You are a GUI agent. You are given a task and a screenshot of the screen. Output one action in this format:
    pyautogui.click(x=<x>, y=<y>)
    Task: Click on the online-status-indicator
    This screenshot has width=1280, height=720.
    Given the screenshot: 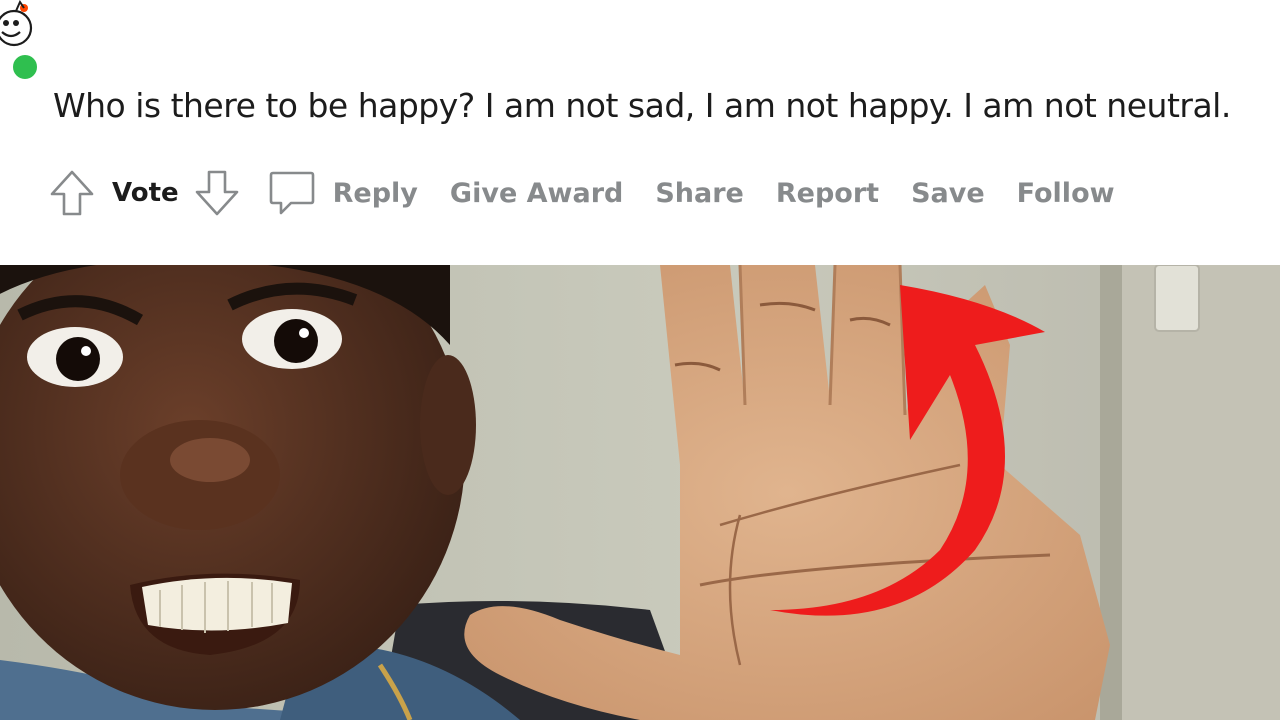 What is the action you would take?
    pyautogui.click(x=25, y=67)
    